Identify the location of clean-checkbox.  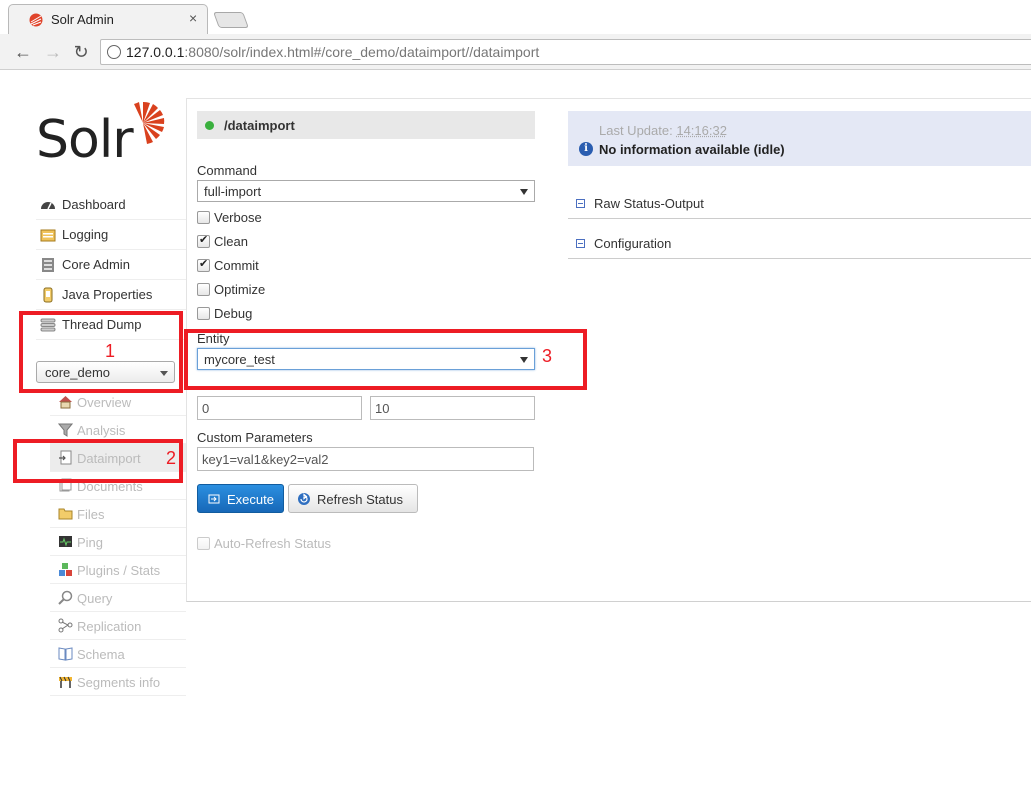
(203, 240).